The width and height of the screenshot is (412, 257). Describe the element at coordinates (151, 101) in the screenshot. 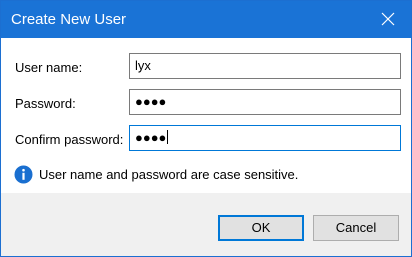

I see `password-value: ●●●●` at that location.